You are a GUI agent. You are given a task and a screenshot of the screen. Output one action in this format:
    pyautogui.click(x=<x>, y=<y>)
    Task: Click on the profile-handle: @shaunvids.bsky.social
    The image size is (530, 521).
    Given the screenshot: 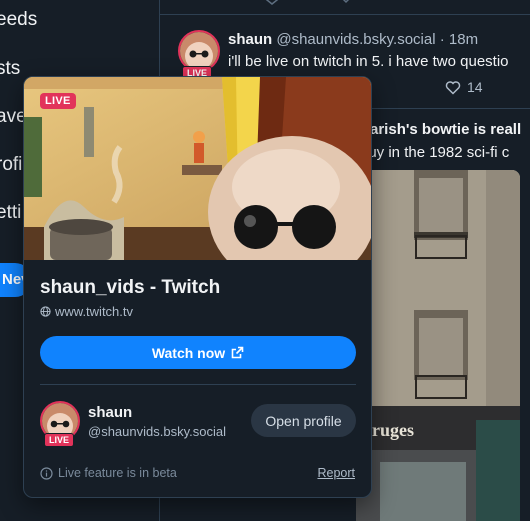 What is the action you would take?
    pyautogui.click(x=157, y=431)
    